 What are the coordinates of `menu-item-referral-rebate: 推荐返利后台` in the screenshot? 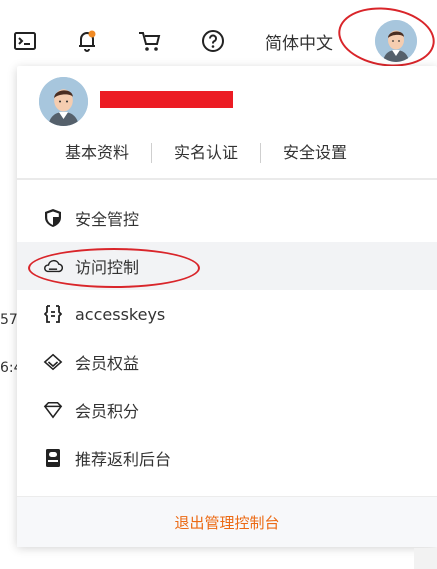 It's located at (227, 458).